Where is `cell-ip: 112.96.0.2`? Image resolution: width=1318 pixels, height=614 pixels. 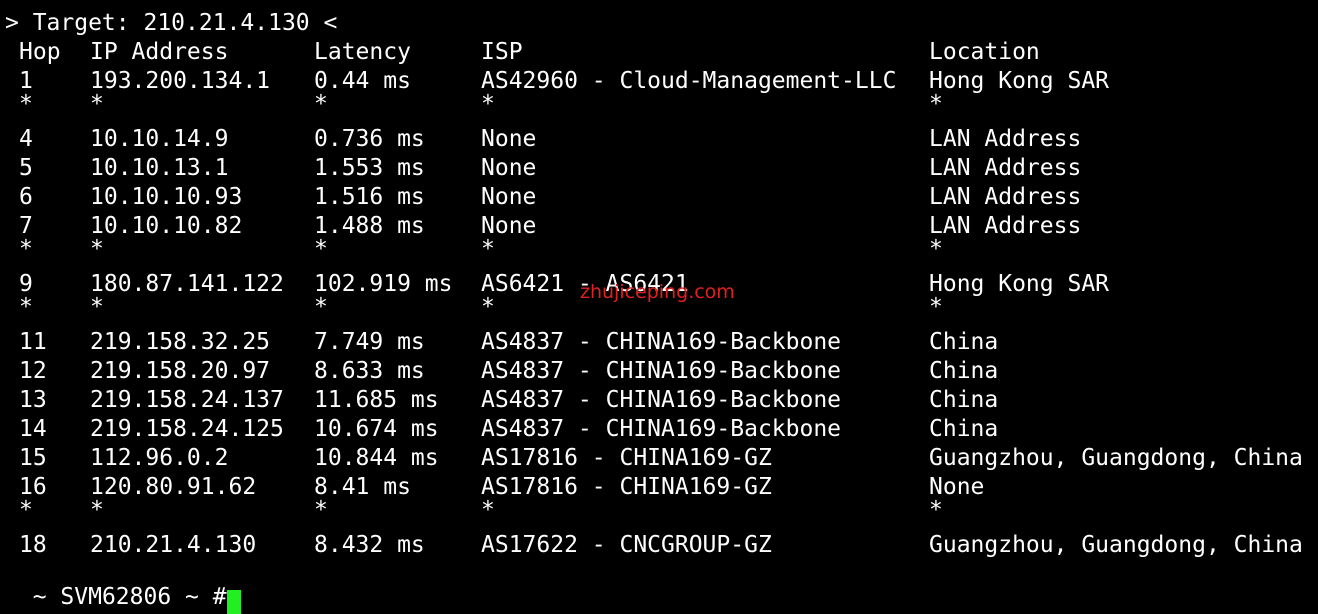
cell-ip: 112.96.0.2 is located at coordinates (159, 458).